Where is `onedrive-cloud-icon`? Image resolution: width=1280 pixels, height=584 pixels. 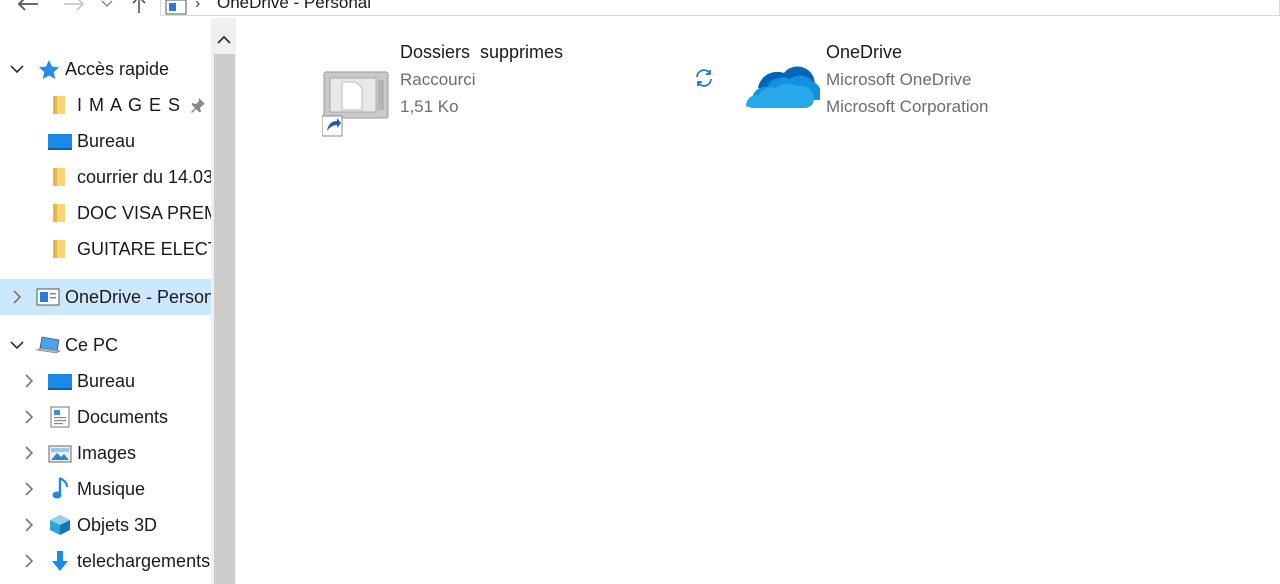 onedrive-cloud-icon is located at coordinates (782, 92).